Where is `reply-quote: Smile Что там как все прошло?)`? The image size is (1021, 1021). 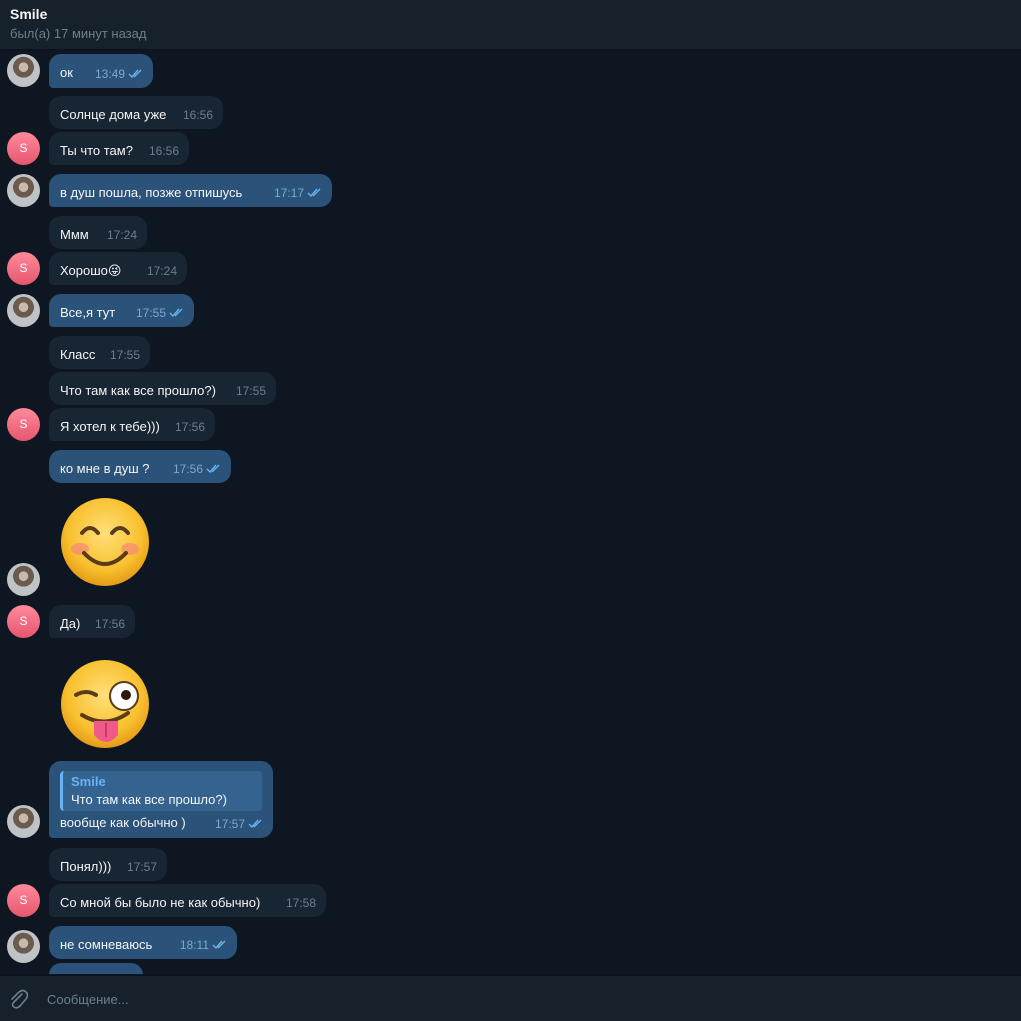
reply-quote: Smile Что там как все прошло?) is located at coordinates (161, 791).